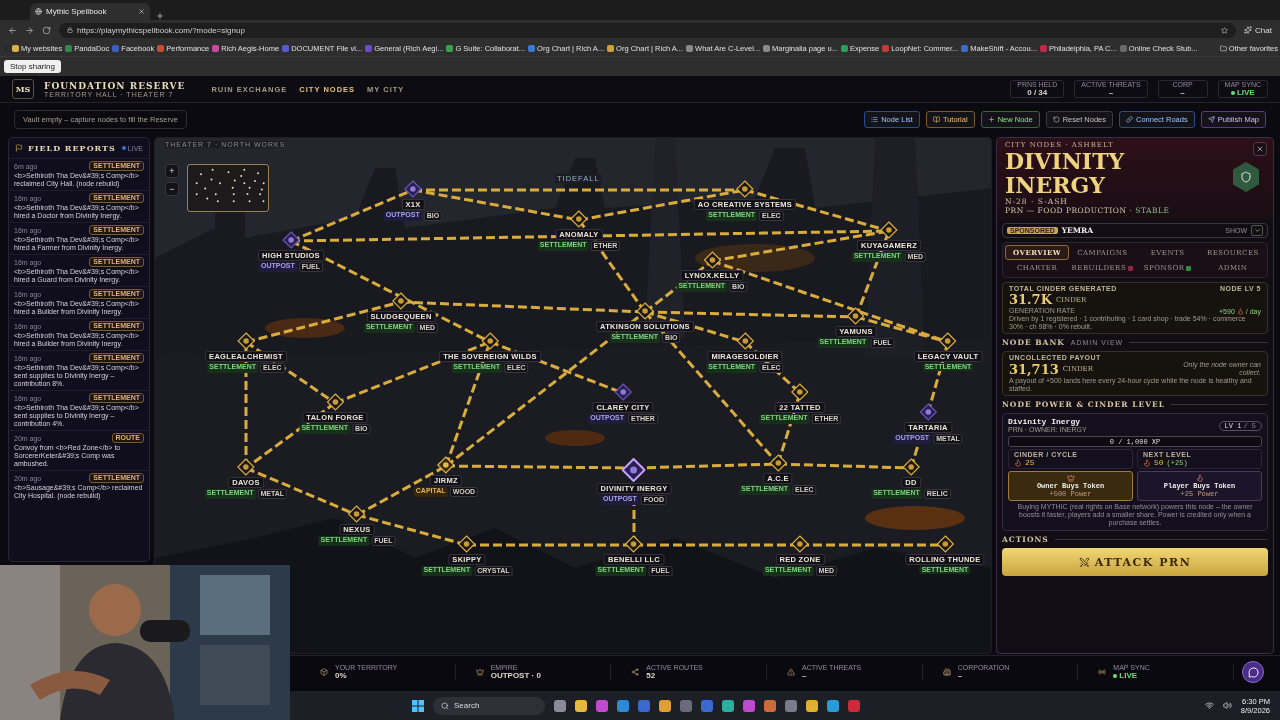  What do you see at coordinates (489, 705) in the screenshot?
I see `search-field: Search` at bounding box center [489, 705].